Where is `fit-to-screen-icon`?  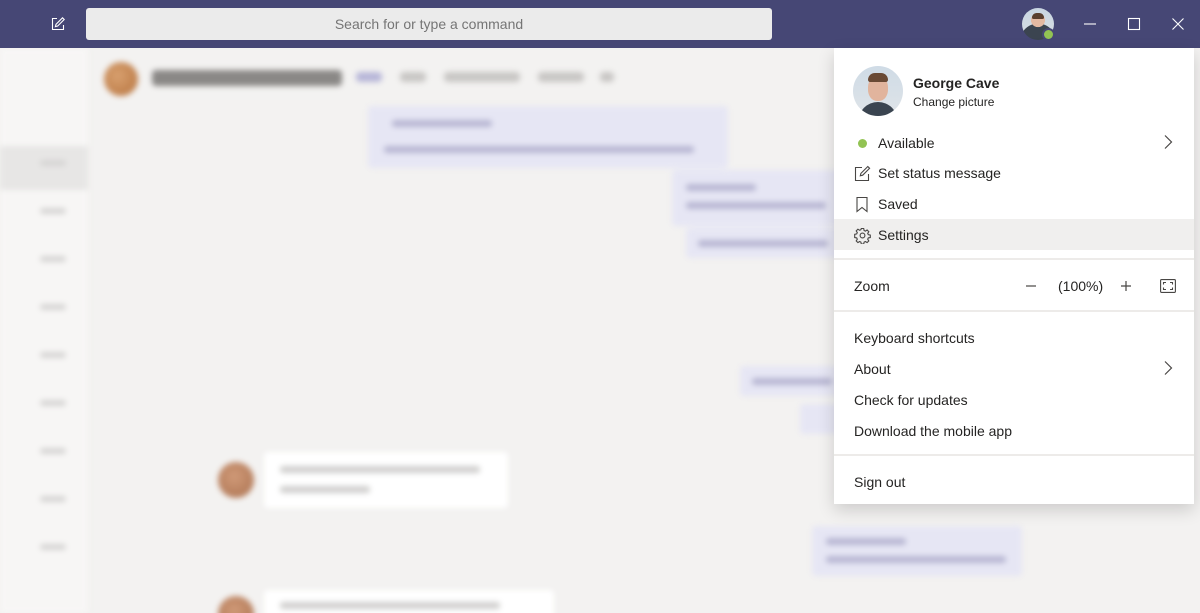 fit-to-screen-icon is located at coordinates (1168, 286).